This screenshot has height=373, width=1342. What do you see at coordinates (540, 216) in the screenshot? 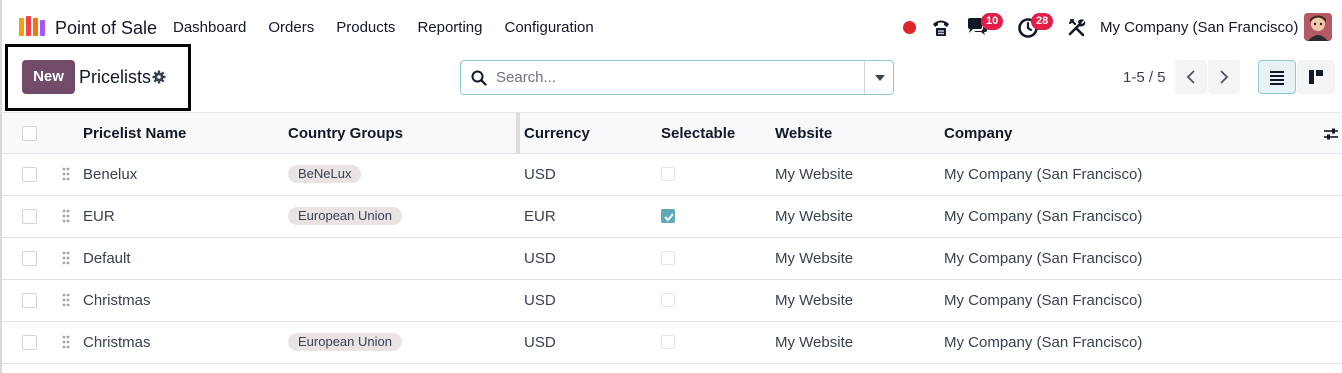
I see `cell-currency: EUR` at bounding box center [540, 216].